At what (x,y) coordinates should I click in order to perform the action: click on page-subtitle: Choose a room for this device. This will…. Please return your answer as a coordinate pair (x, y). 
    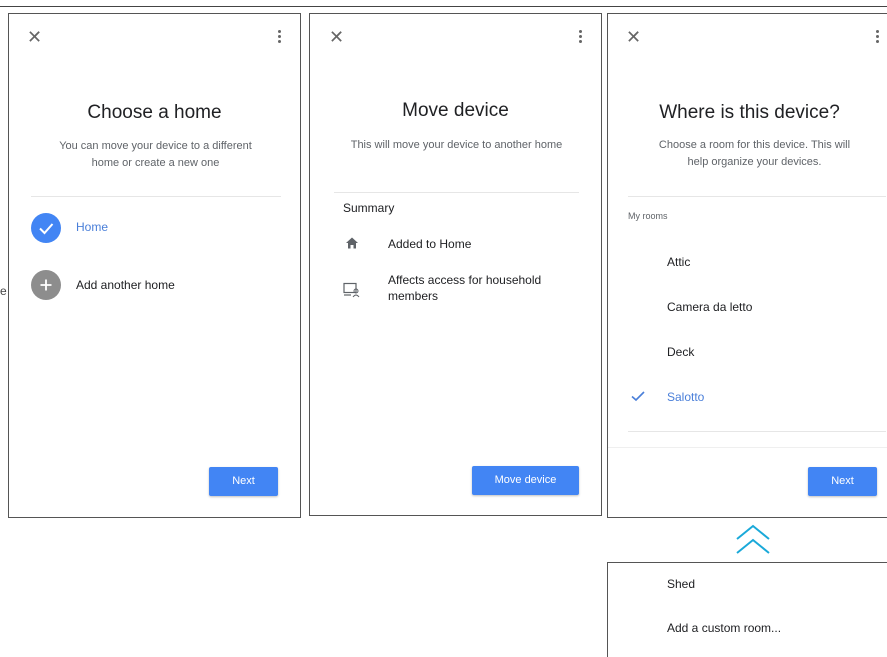
    Looking at the image, I should click on (754, 154).